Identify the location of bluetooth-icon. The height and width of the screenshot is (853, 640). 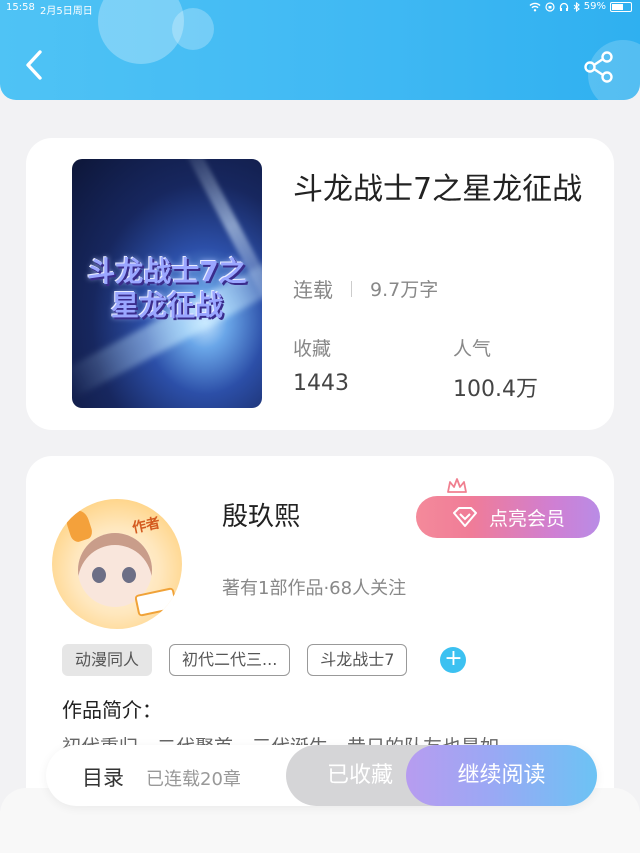
(576, 6).